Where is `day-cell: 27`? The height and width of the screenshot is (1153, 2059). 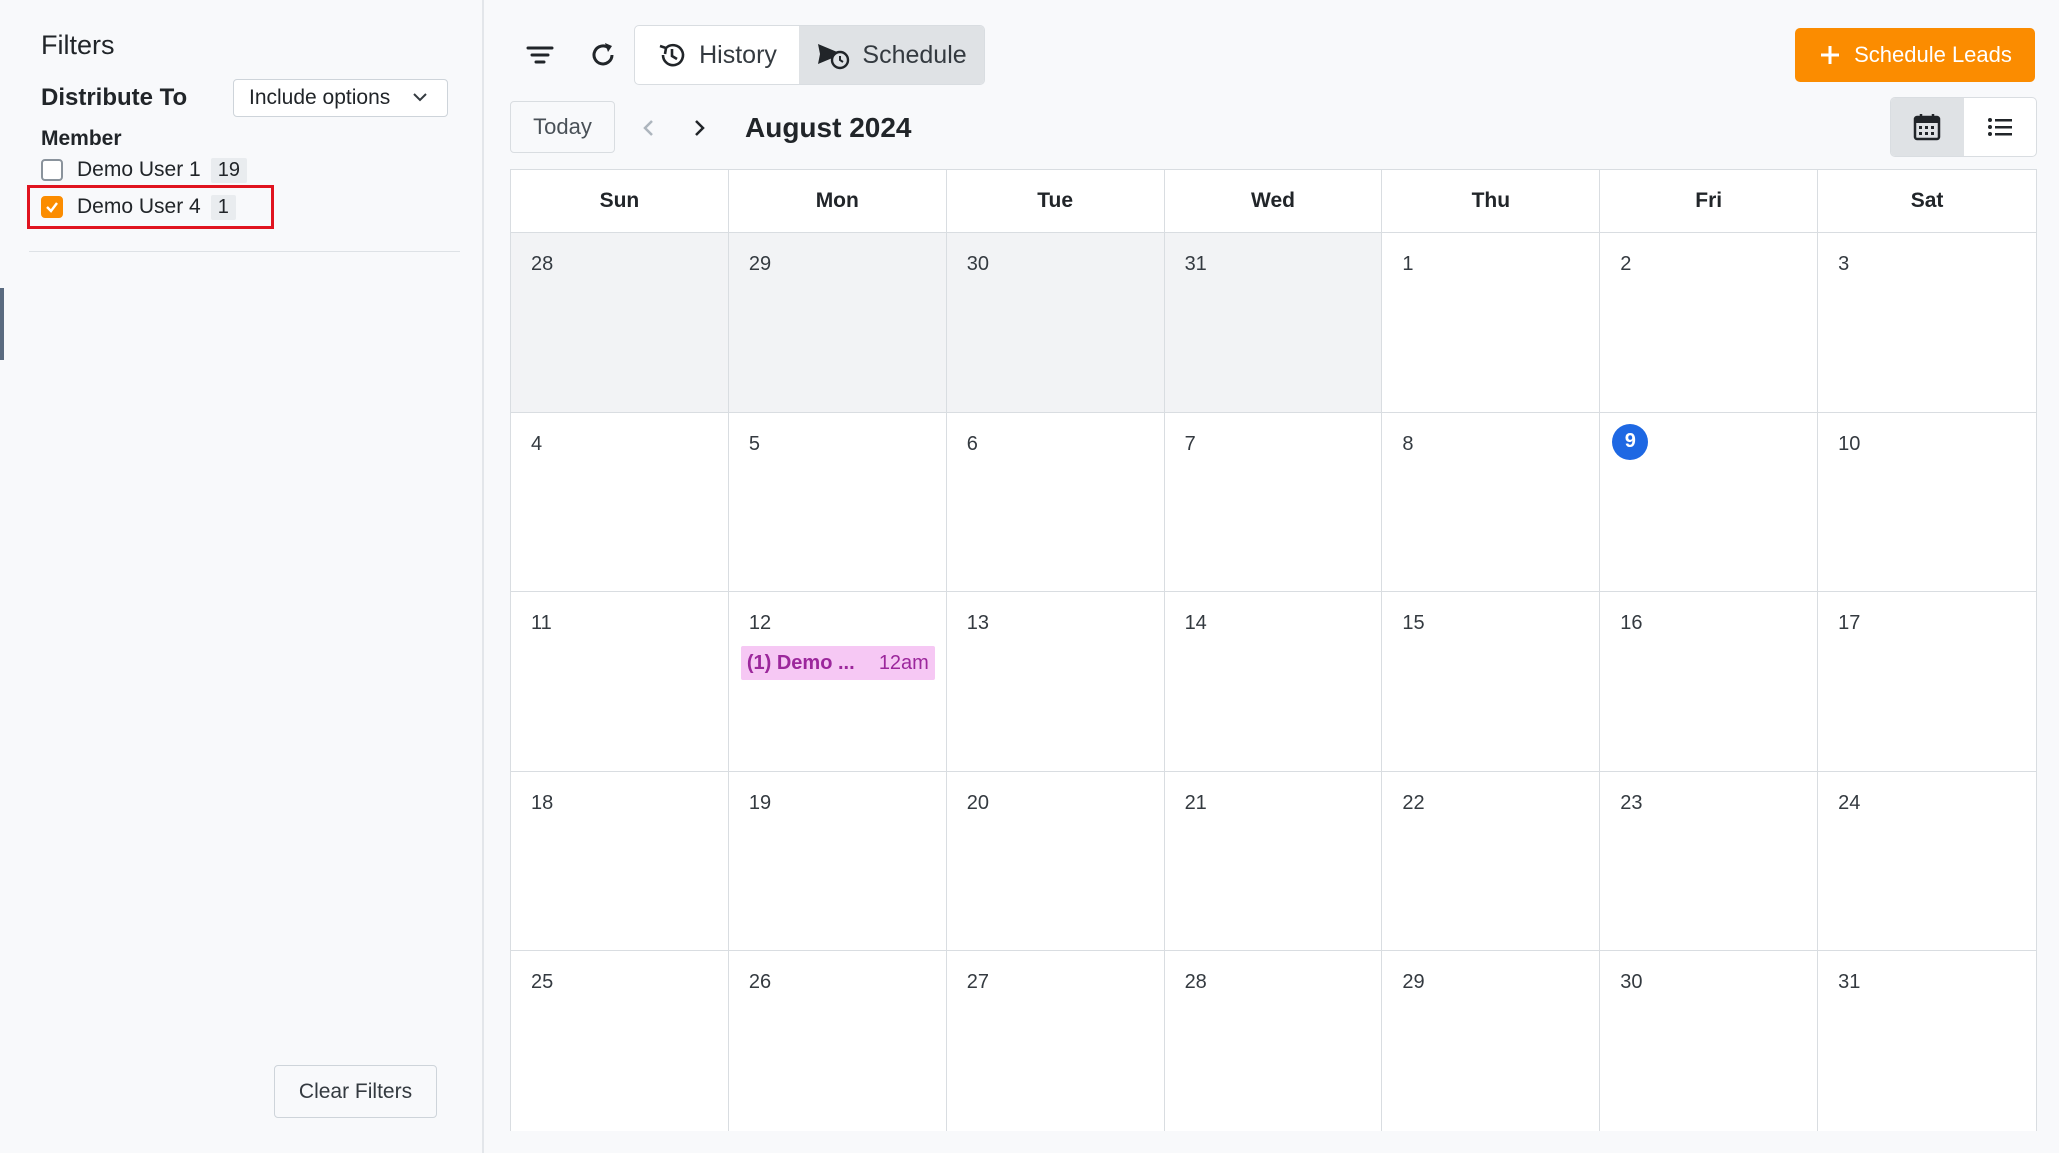 day-cell: 27 is located at coordinates (1055, 1041).